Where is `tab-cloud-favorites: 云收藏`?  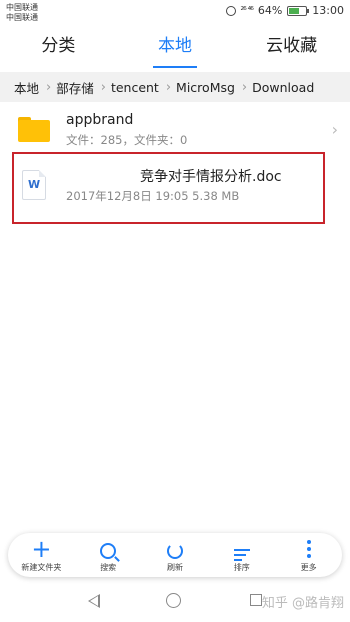 tab-cloud-favorites: 云收藏 is located at coordinates (291, 48).